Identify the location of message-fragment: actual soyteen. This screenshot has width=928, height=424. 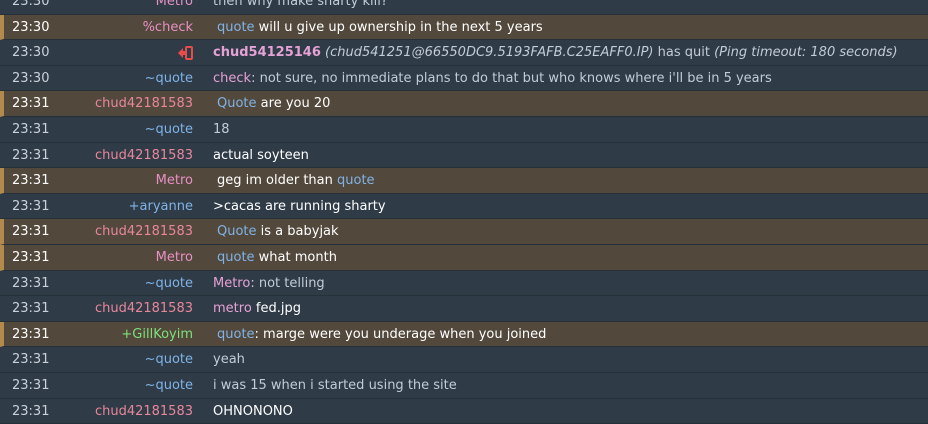
(261, 155).